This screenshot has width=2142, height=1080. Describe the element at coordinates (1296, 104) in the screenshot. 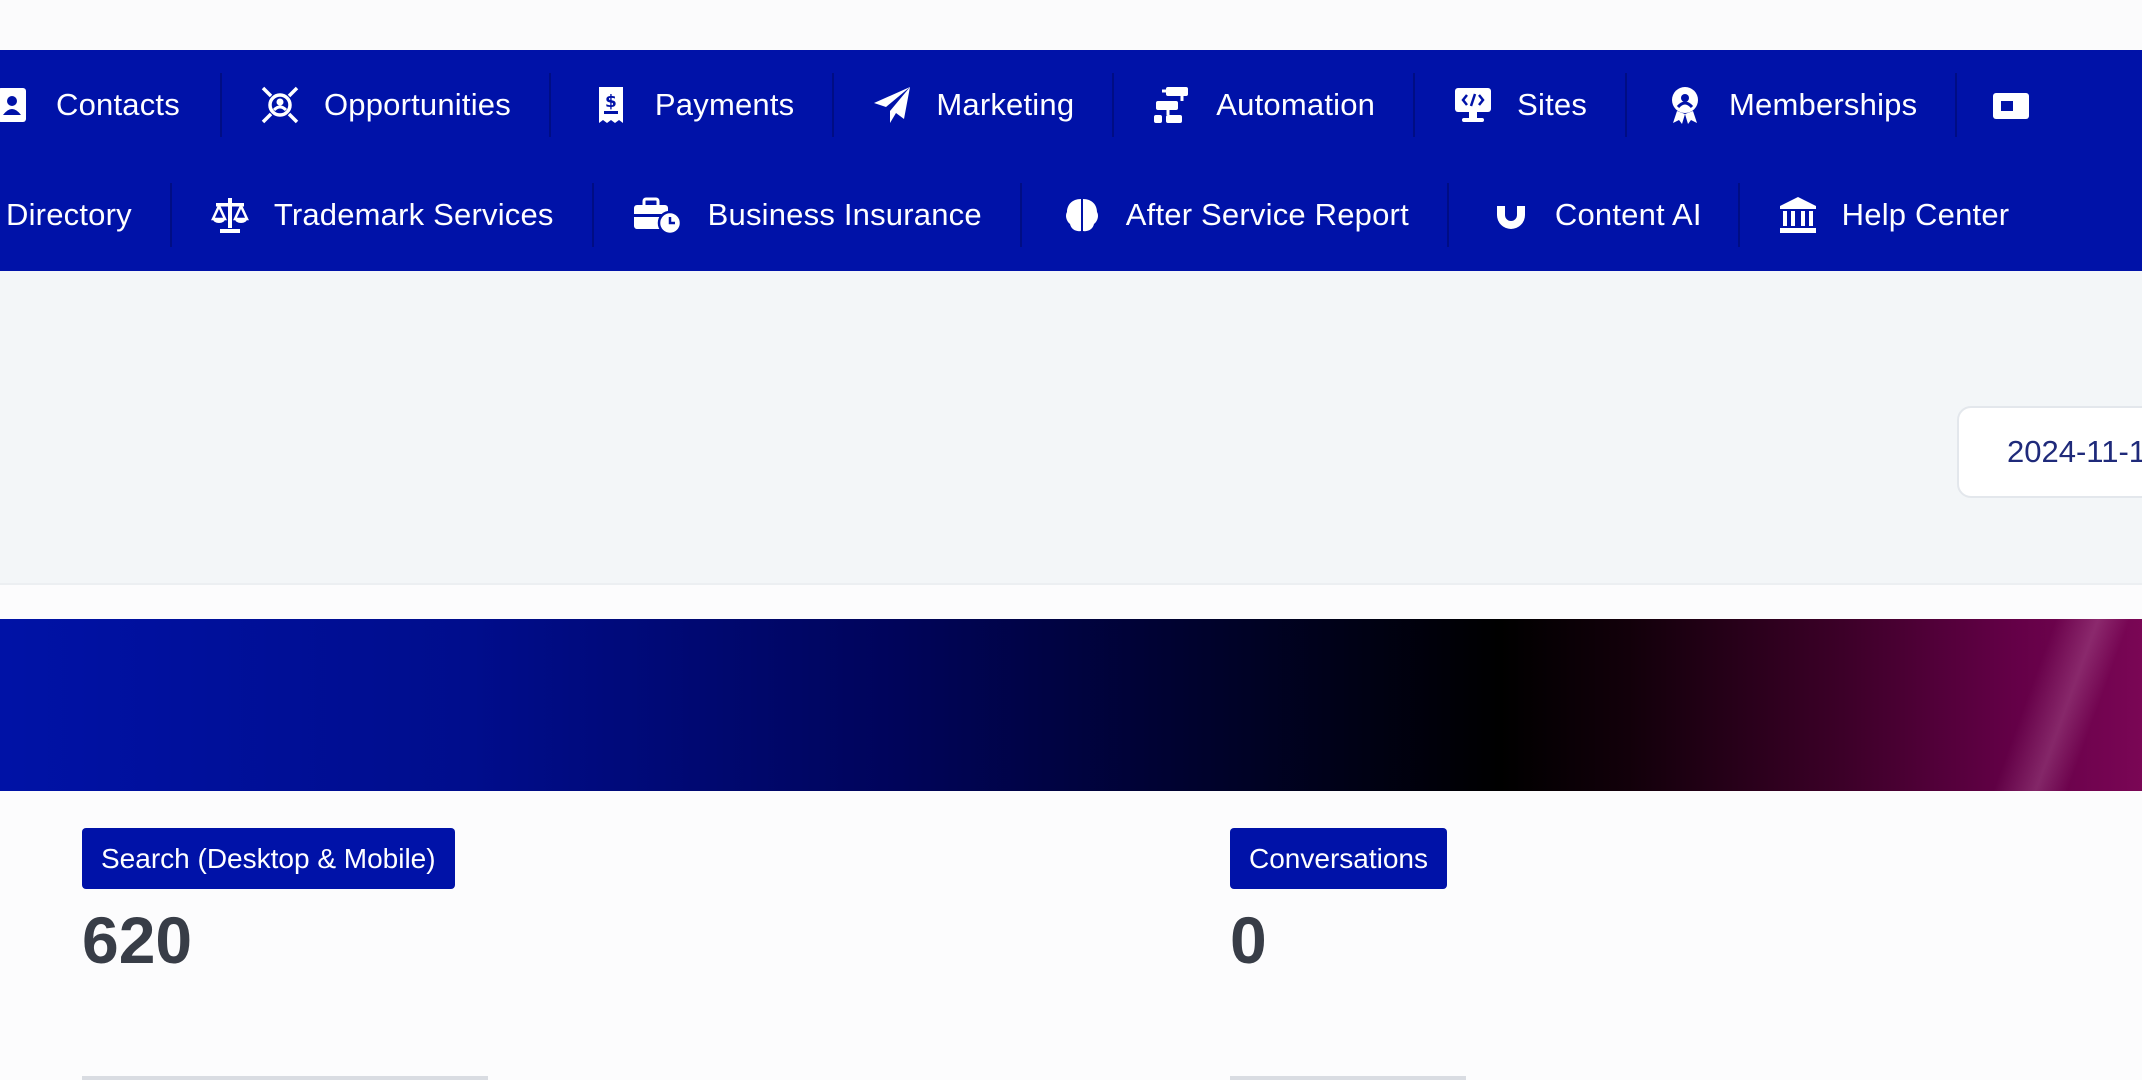

I see `nav-label: Automation` at that location.